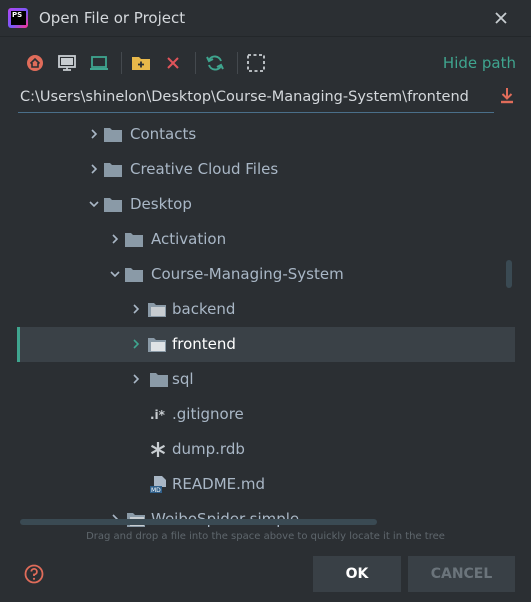 The height and width of the screenshot is (602, 531). What do you see at coordinates (112, 18) in the screenshot?
I see `dialog-title: Open File or Project` at bounding box center [112, 18].